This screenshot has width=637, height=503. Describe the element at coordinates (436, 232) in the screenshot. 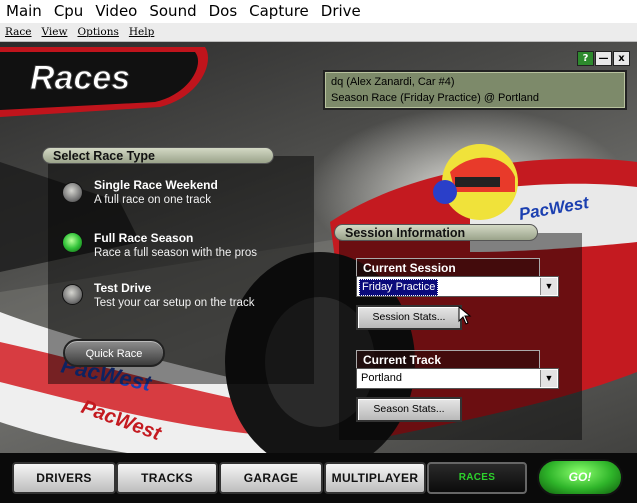

I see `session-info-header: Session Information` at that location.